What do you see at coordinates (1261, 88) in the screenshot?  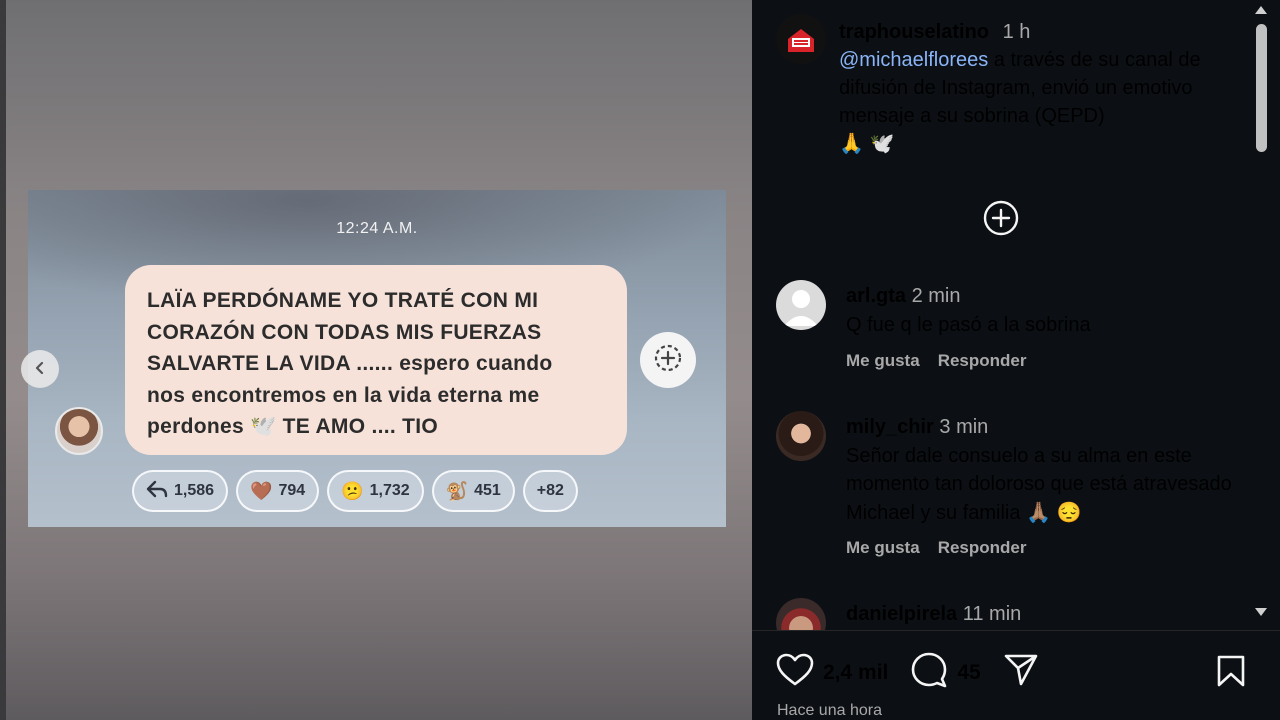 I see `scroll-thumb` at bounding box center [1261, 88].